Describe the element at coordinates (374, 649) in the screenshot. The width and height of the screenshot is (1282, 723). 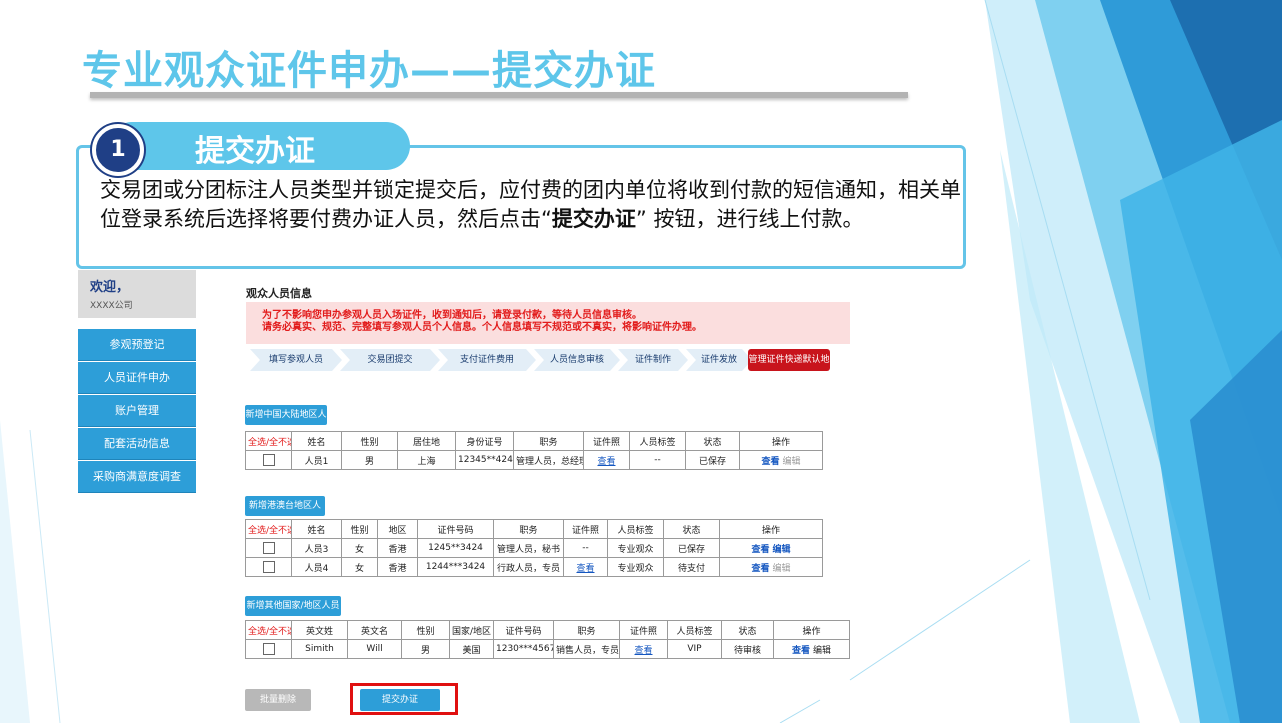
I see `cell-given-name: Will` at that location.